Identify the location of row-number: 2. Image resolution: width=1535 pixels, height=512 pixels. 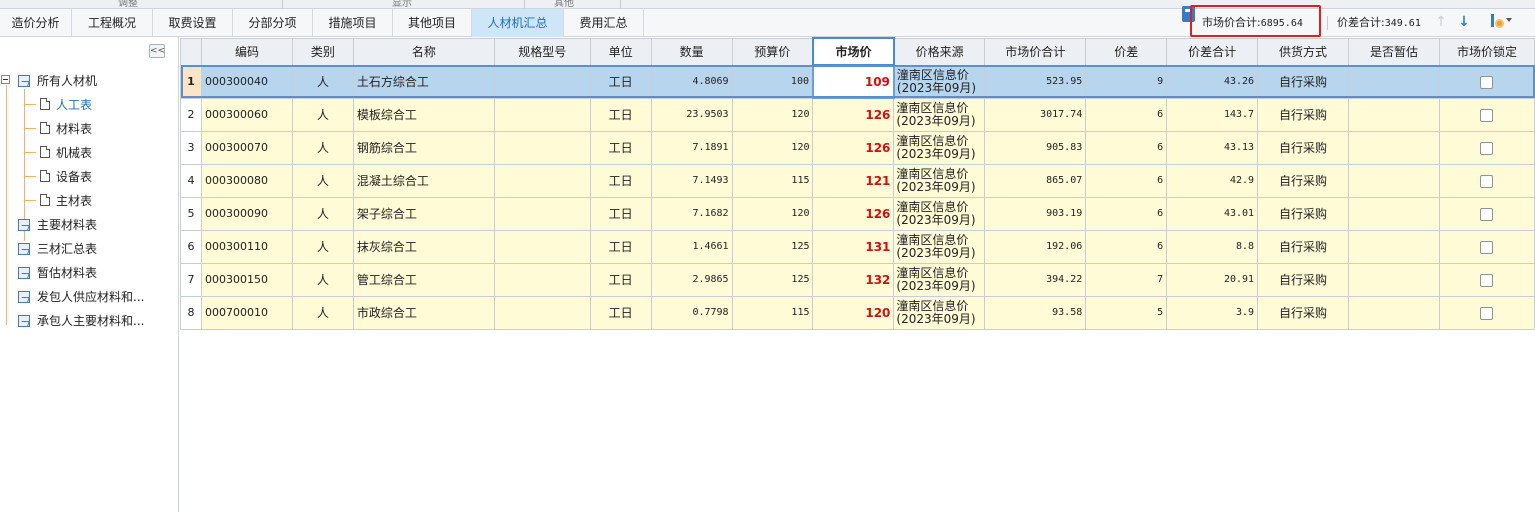
(191, 114).